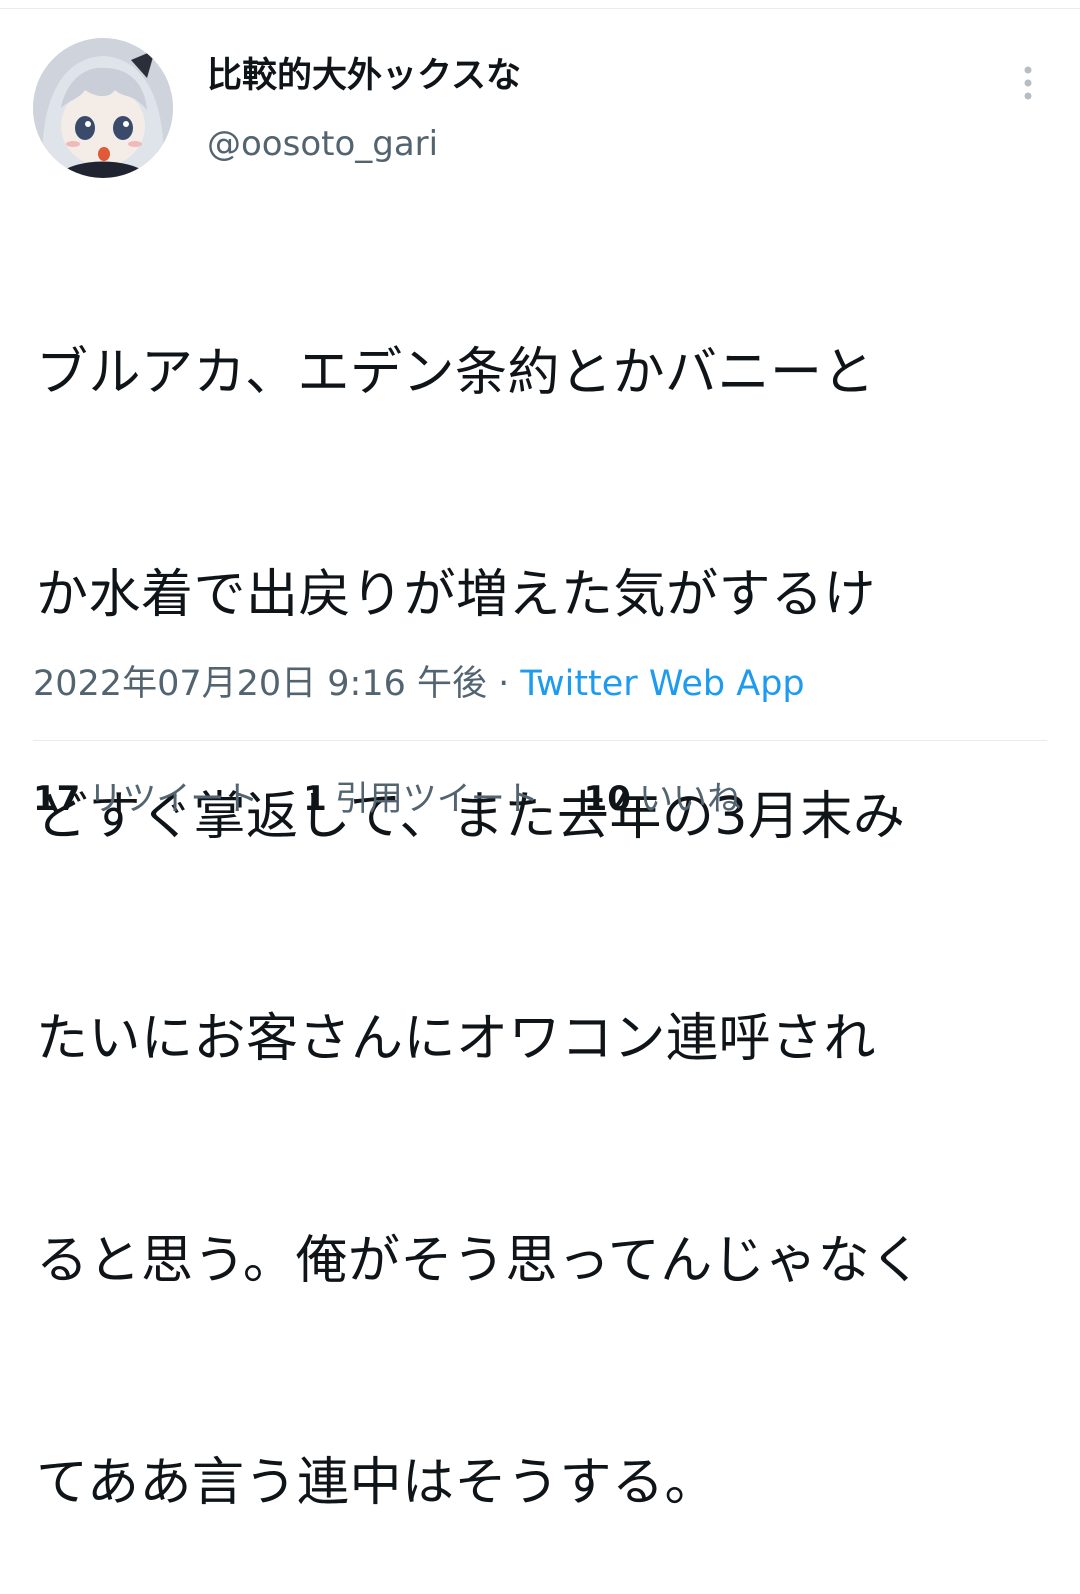  What do you see at coordinates (456, 1039) in the screenshot?
I see `tweet-text-line: たいにお客さんにオワコン連呼され` at bounding box center [456, 1039].